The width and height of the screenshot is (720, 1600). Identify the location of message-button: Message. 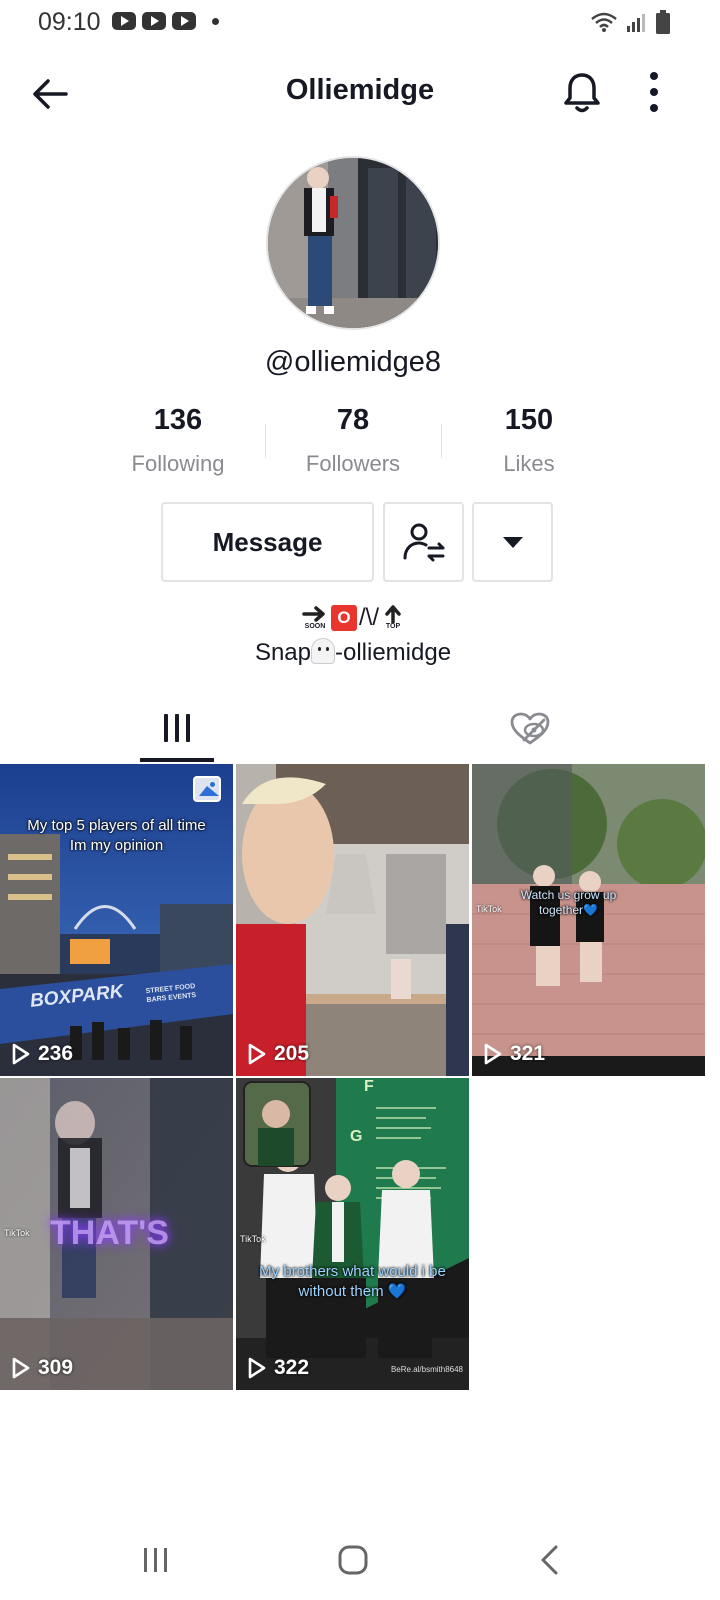
(267, 542).